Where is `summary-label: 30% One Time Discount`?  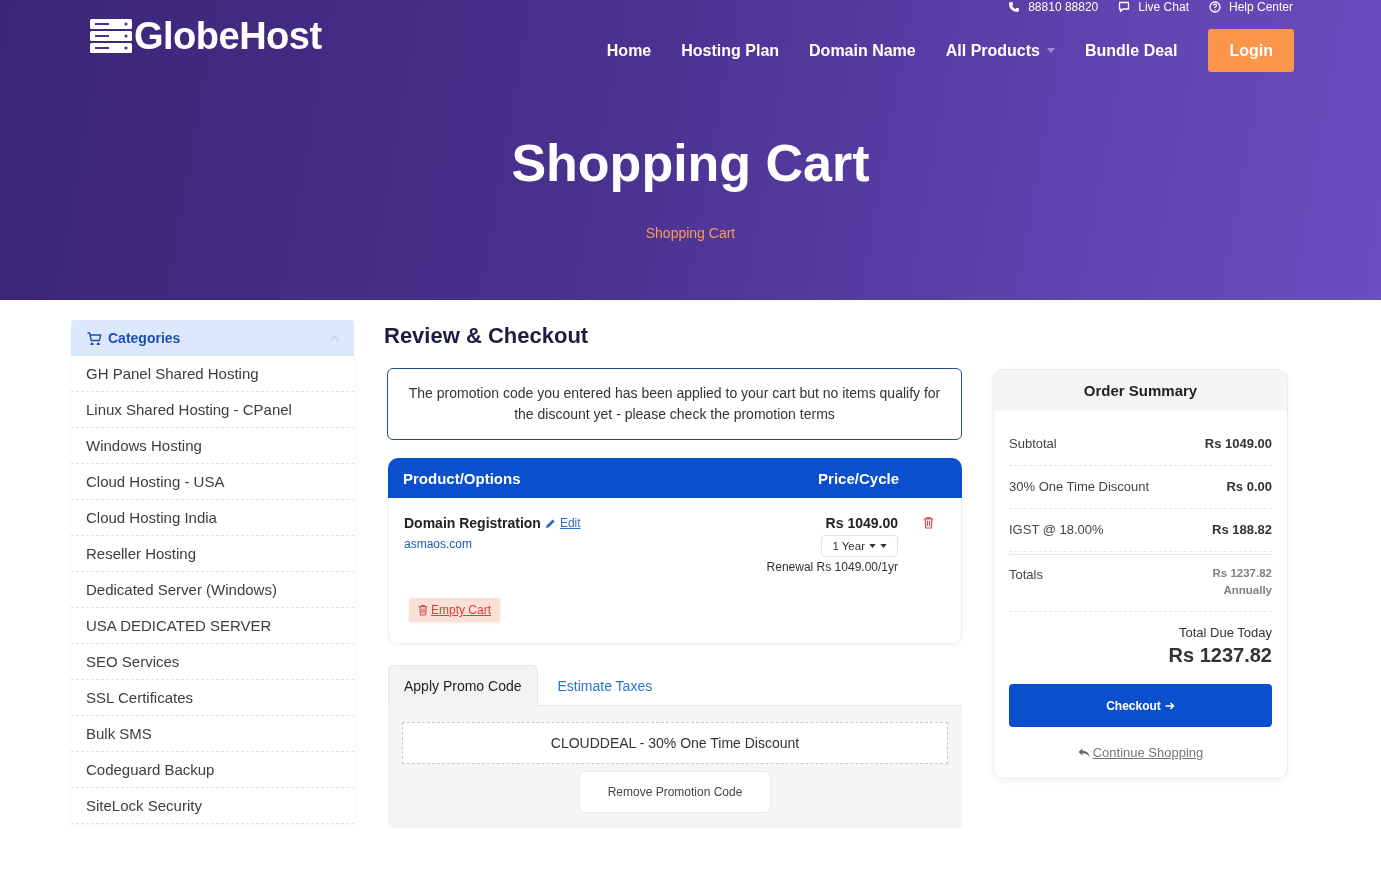 summary-label: 30% One Time Discount is located at coordinates (1079, 487).